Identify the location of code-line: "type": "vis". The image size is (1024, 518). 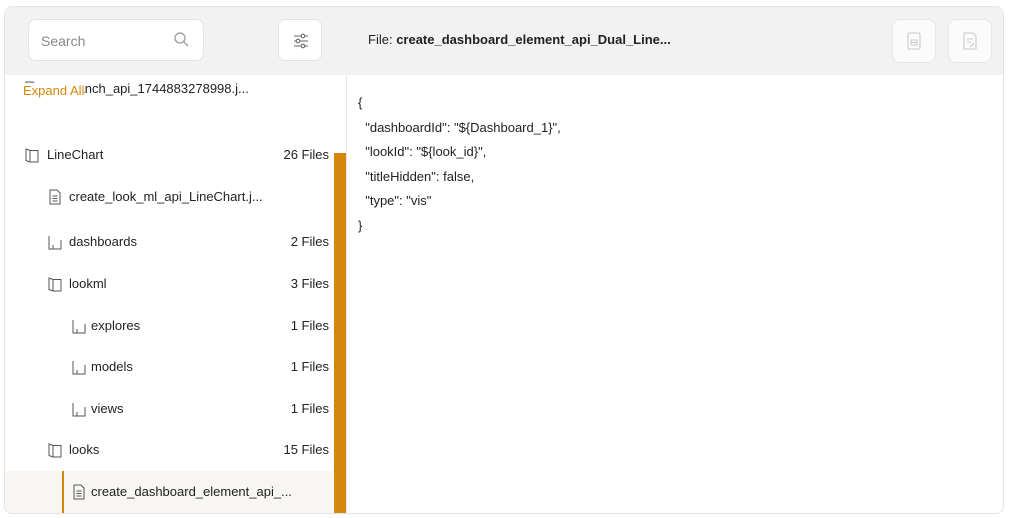
(395, 200).